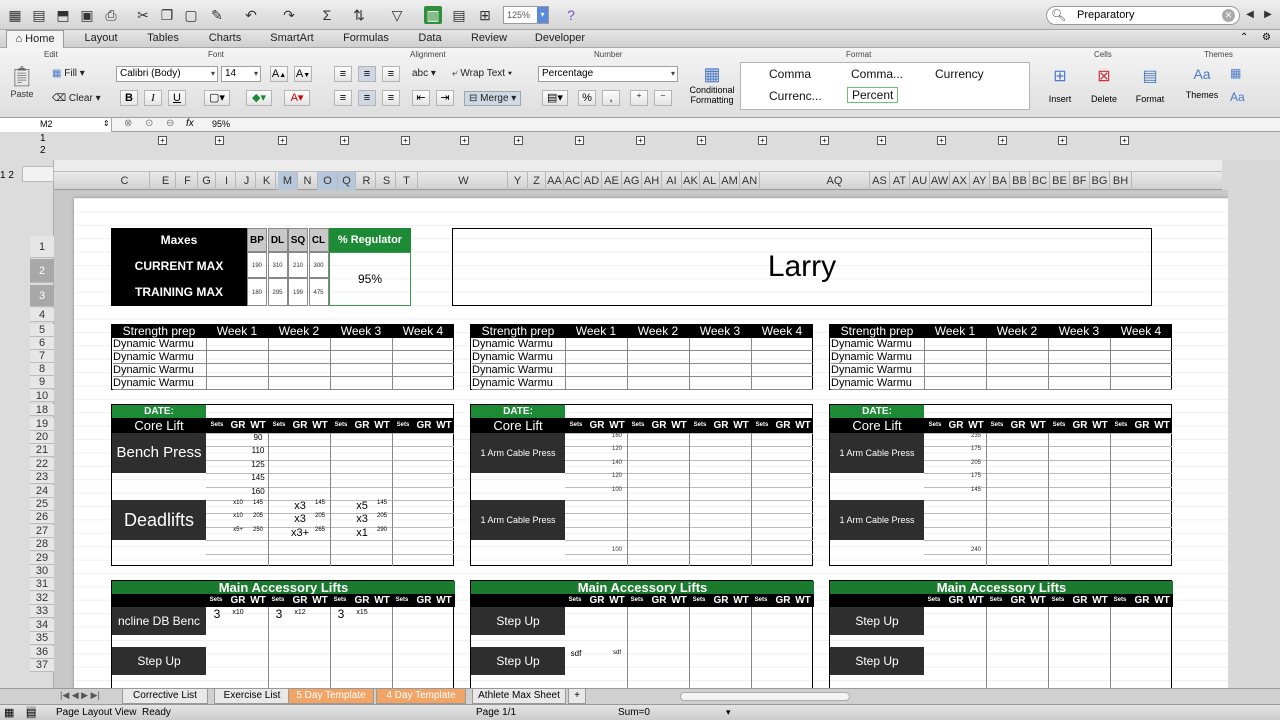  I want to click on text-orientation-button: abc ▾, so click(424, 73).